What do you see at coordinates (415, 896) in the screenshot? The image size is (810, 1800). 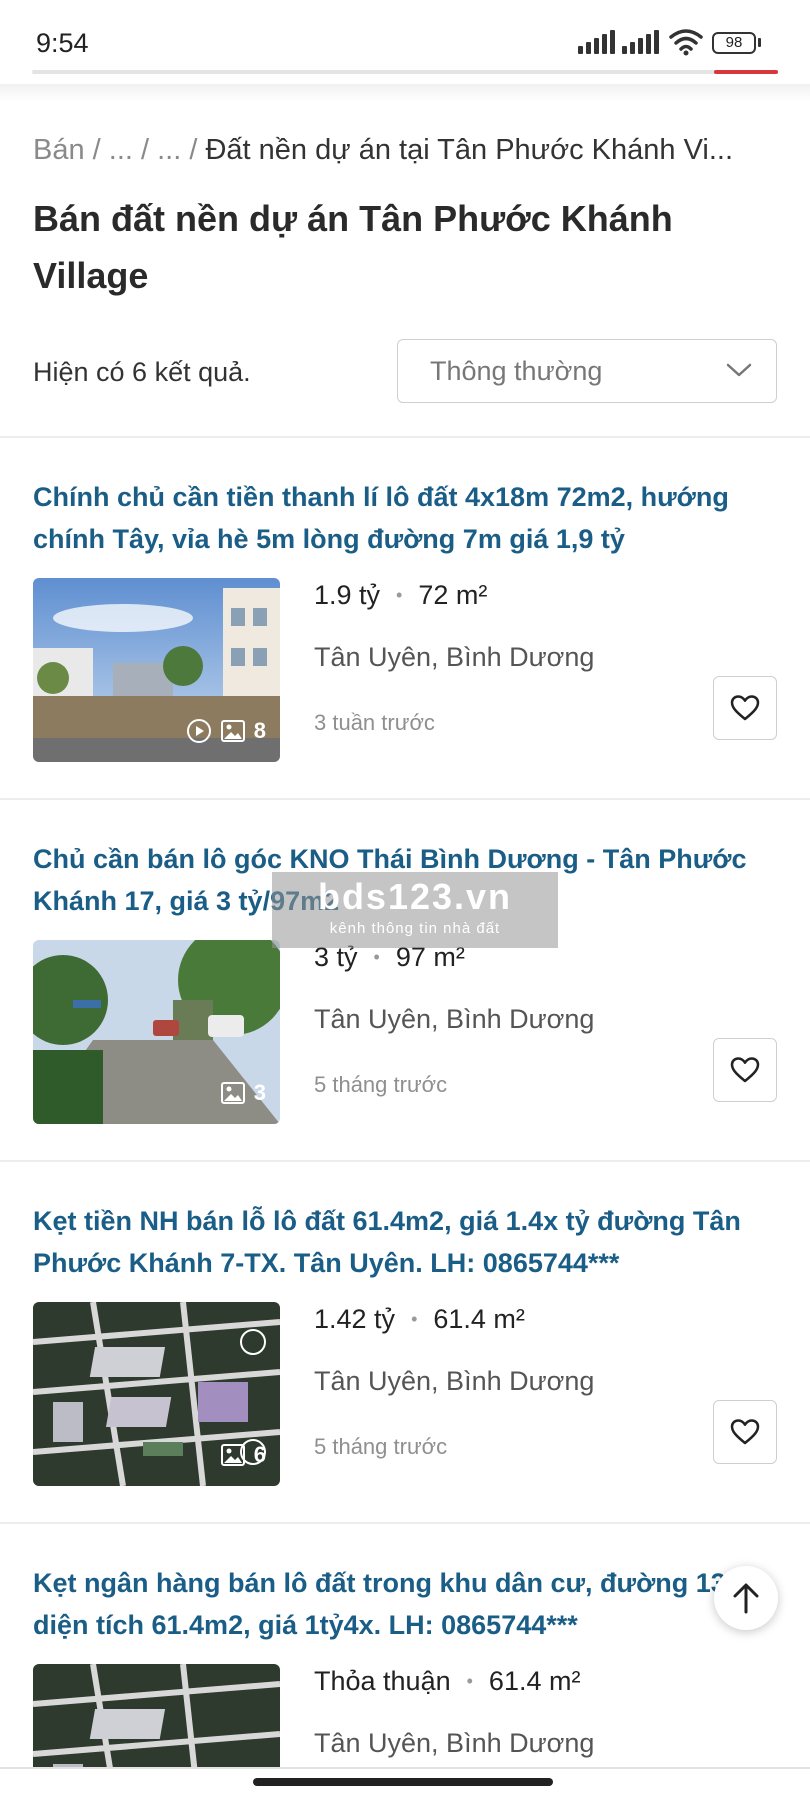 I see `watermark-logo: bds123.vn` at bounding box center [415, 896].